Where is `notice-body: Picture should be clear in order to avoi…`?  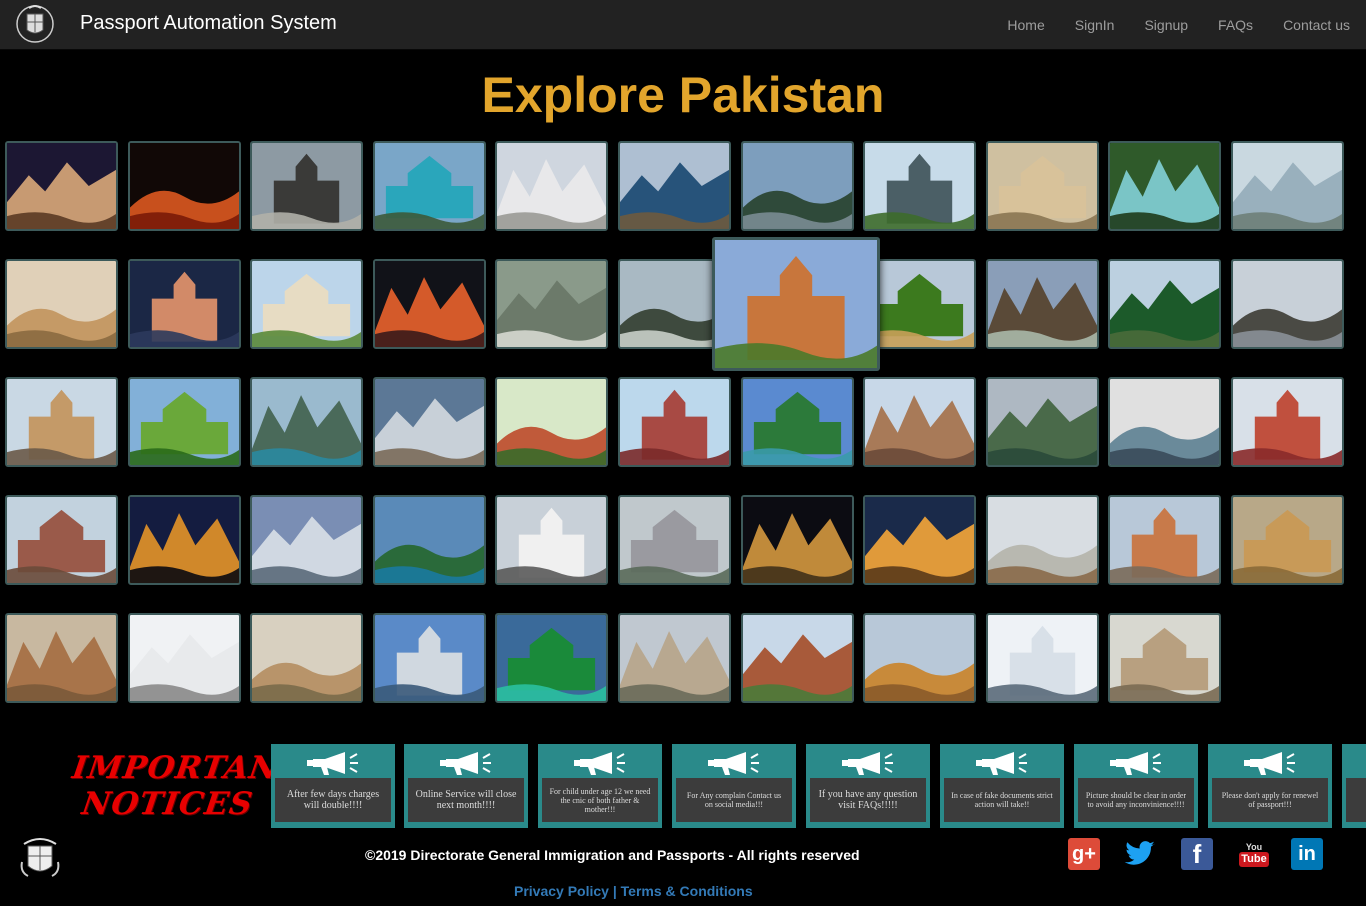
notice-body: Picture should be clear in order to avoi… is located at coordinates (1136, 800).